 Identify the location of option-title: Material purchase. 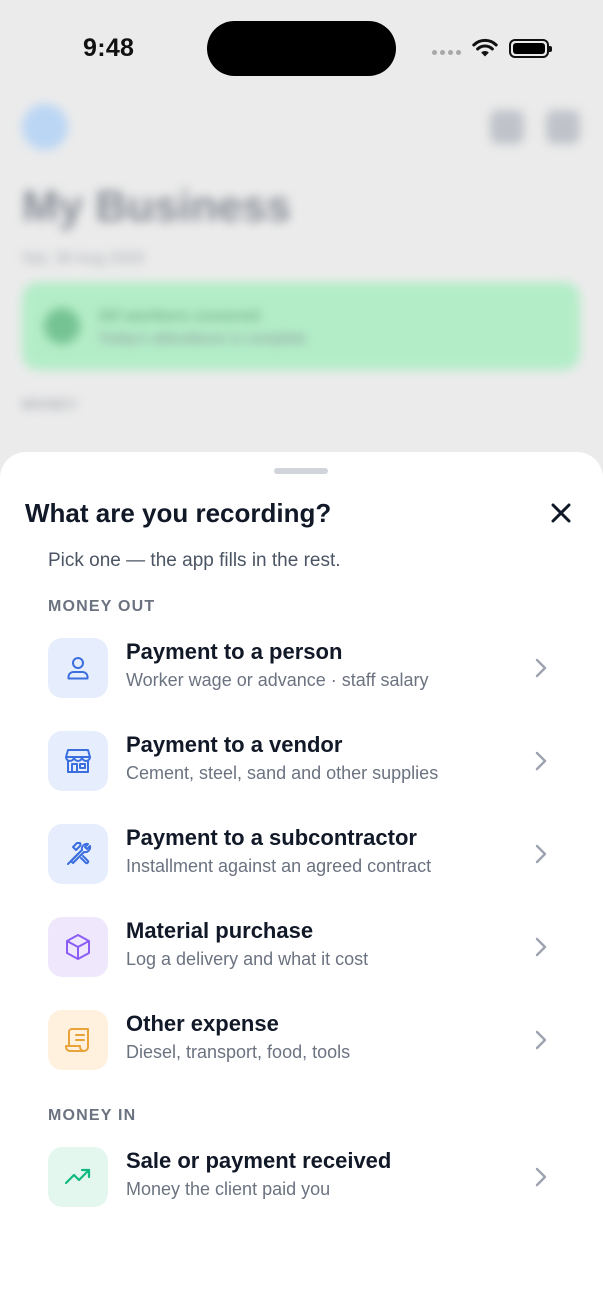
(220, 930).